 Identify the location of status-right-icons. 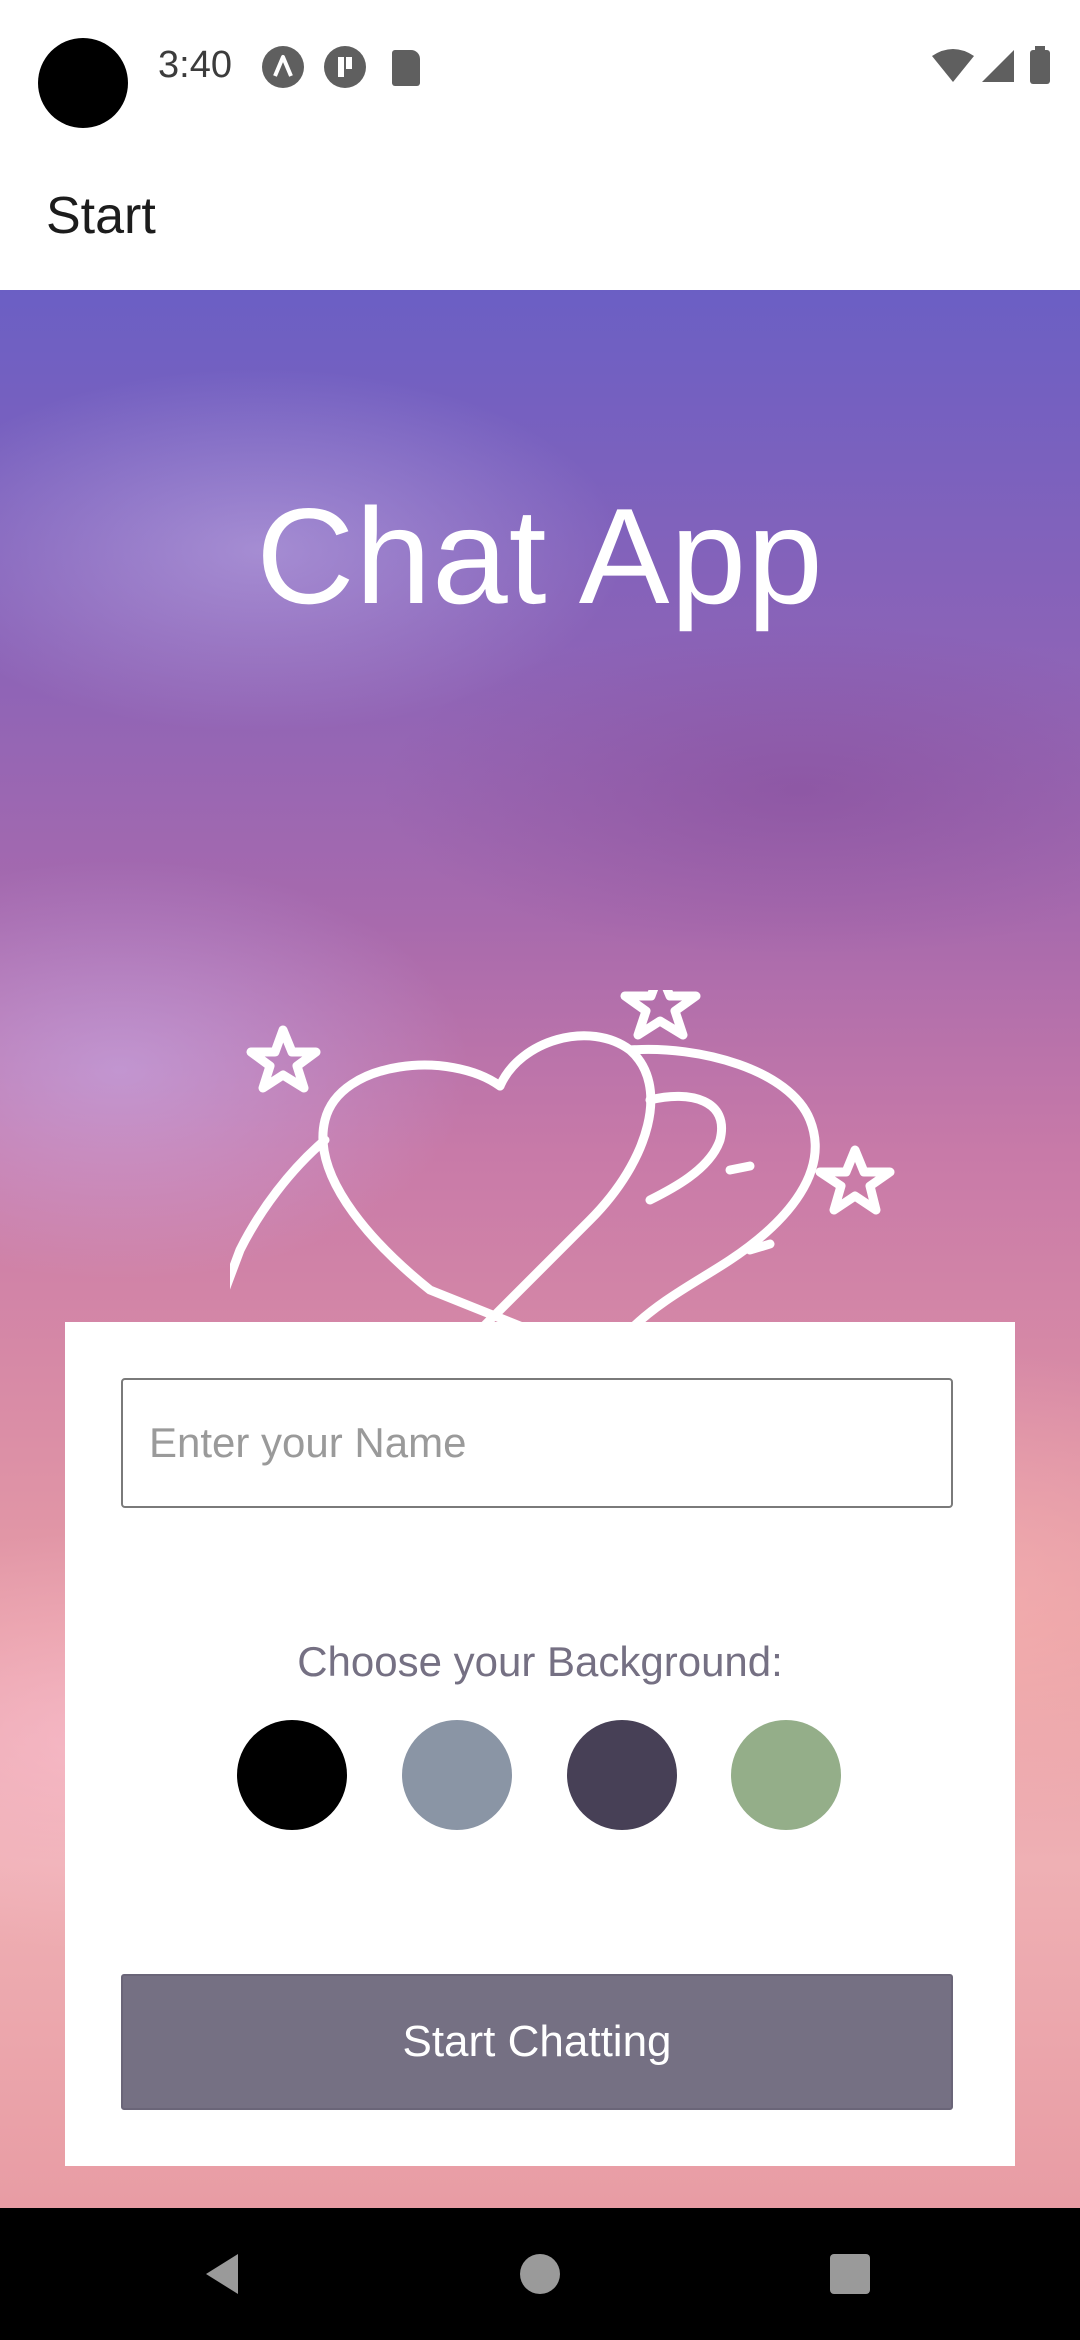
(991, 65).